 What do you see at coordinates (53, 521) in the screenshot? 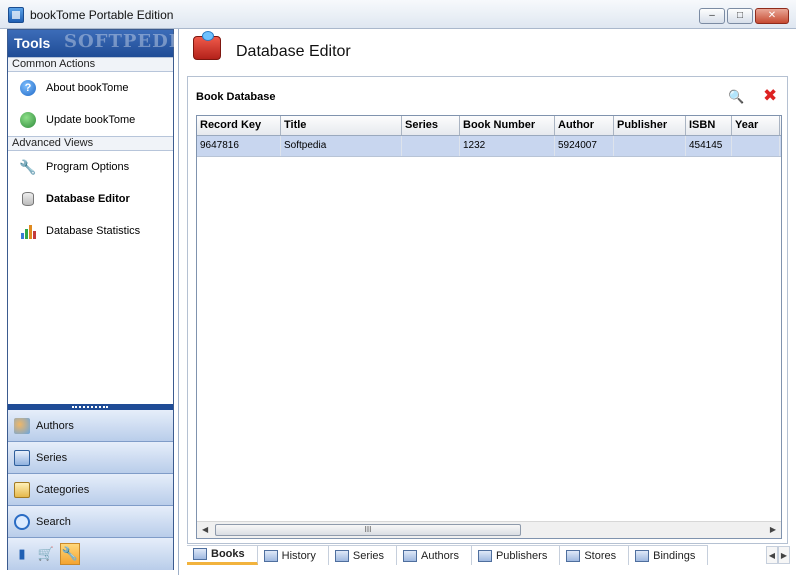
I see `search-nav-label: Search` at bounding box center [53, 521].